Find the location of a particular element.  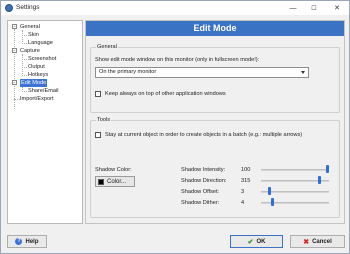

tree-item-capture: Capture is located at coordinates (30, 51).